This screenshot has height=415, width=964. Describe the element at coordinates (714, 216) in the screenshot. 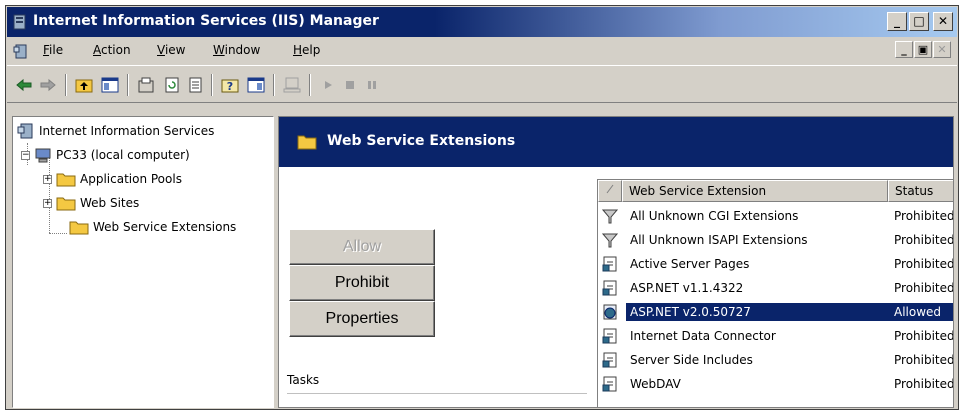

I see `extension-name: All Unknown CGI Extensions` at that location.